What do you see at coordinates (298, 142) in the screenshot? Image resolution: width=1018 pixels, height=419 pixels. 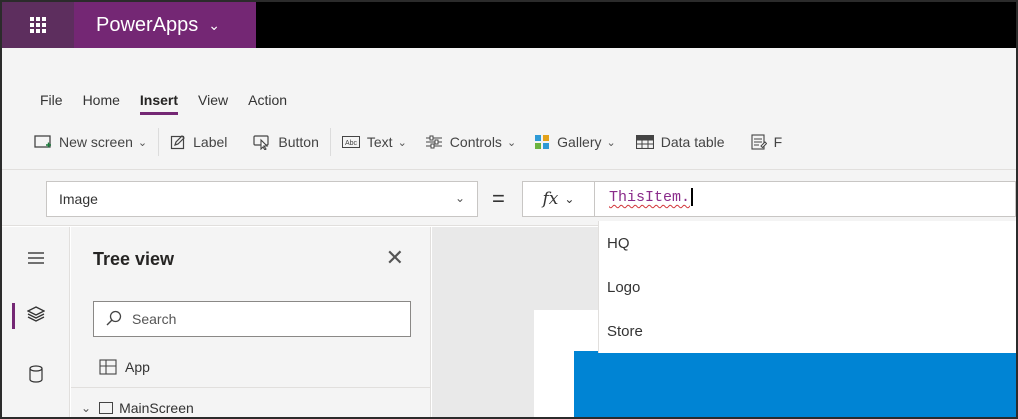 I see `button-insert-label: Button` at bounding box center [298, 142].